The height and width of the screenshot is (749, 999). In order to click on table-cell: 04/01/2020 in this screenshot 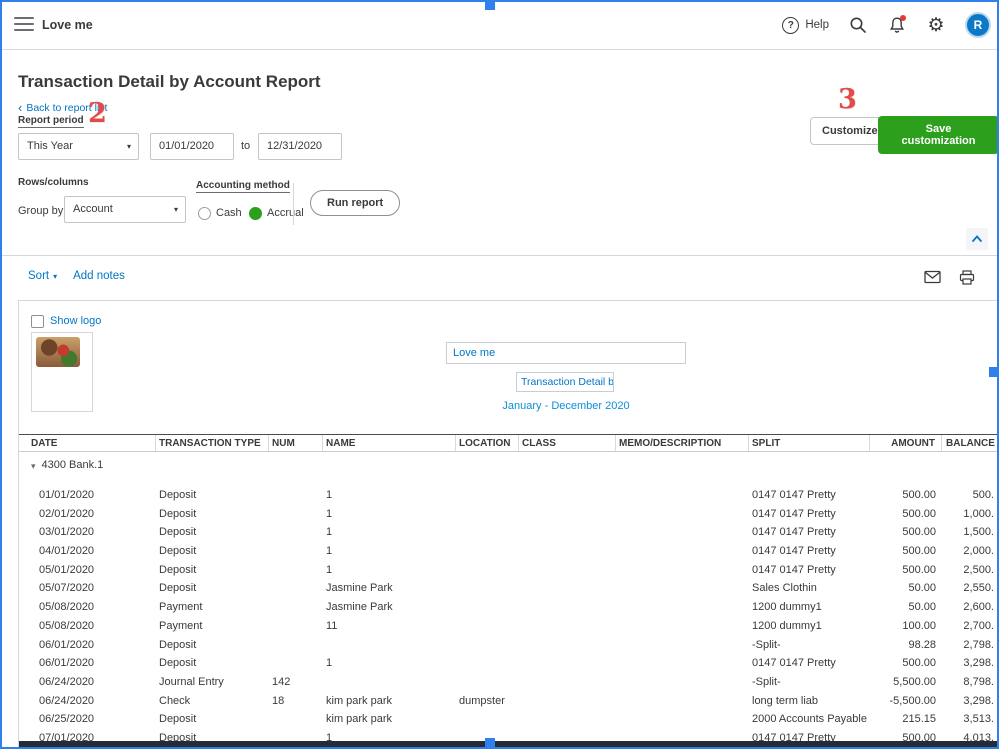, I will do `click(67, 551)`.